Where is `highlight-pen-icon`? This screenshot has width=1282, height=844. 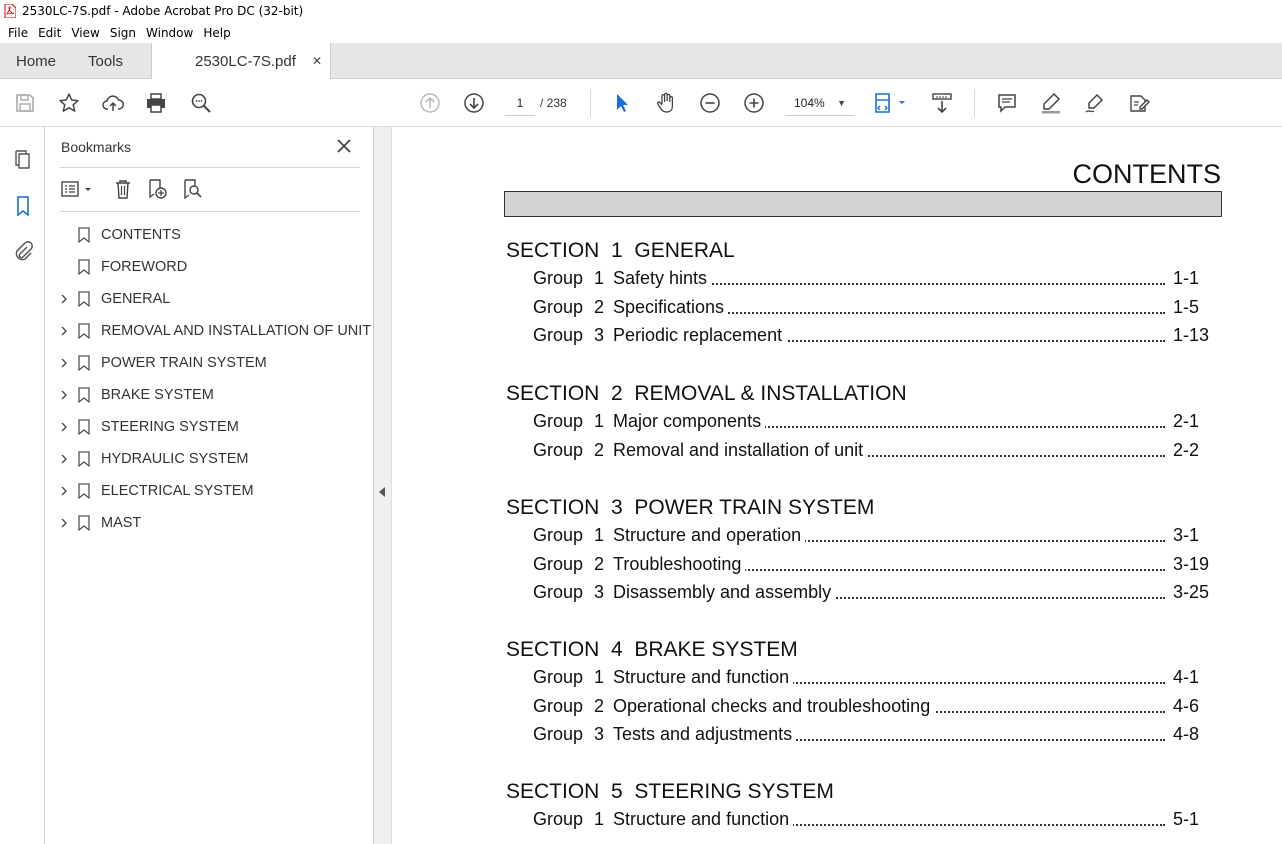 highlight-pen-icon is located at coordinates (1051, 103).